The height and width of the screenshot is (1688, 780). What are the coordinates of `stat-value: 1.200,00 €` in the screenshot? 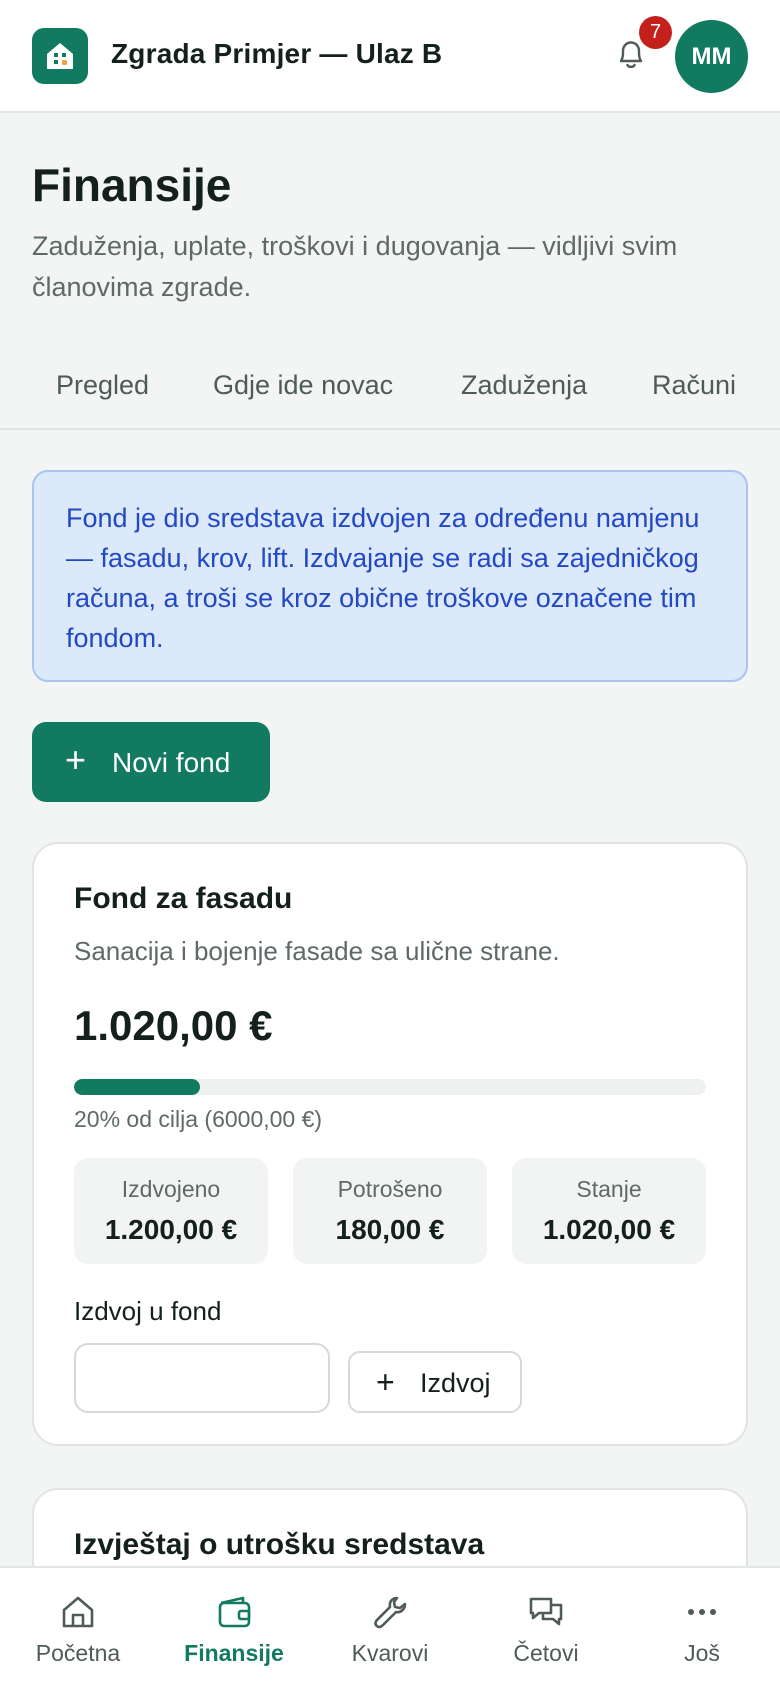 It's located at (171, 1229).